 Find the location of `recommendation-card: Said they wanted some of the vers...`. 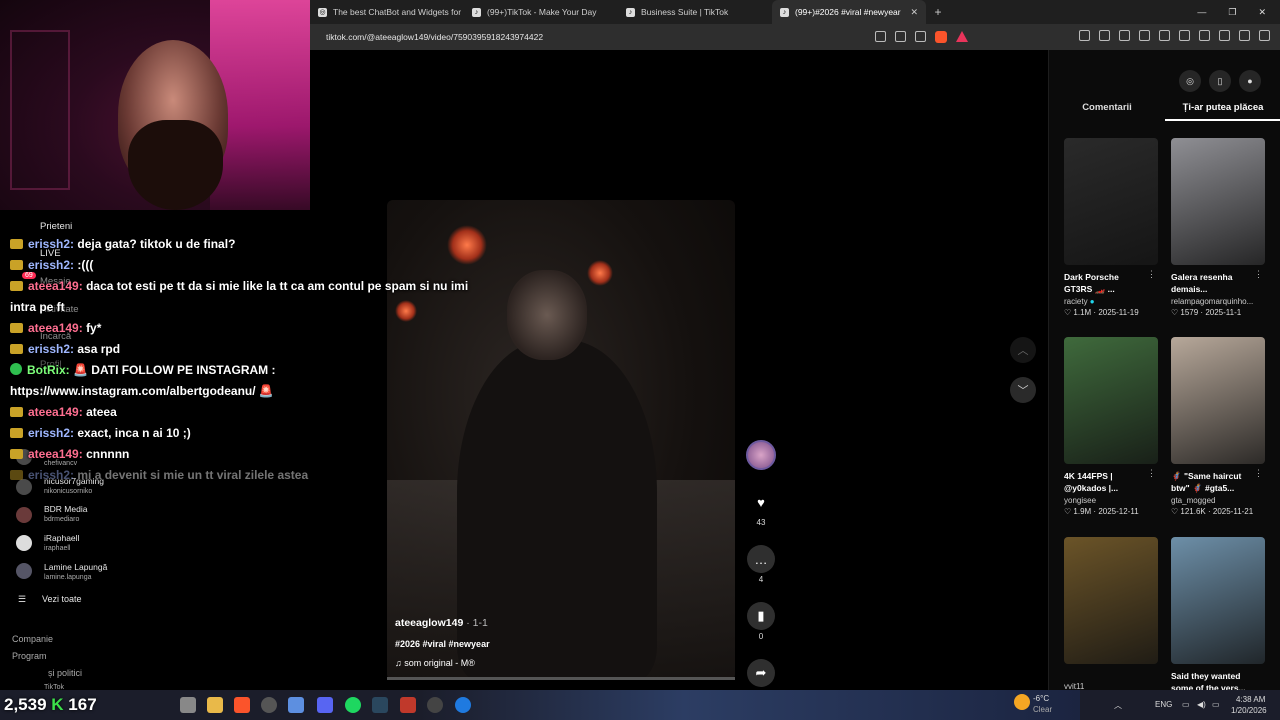

recommendation-card: Said they wanted some of the vers... is located at coordinates (1218, 615).